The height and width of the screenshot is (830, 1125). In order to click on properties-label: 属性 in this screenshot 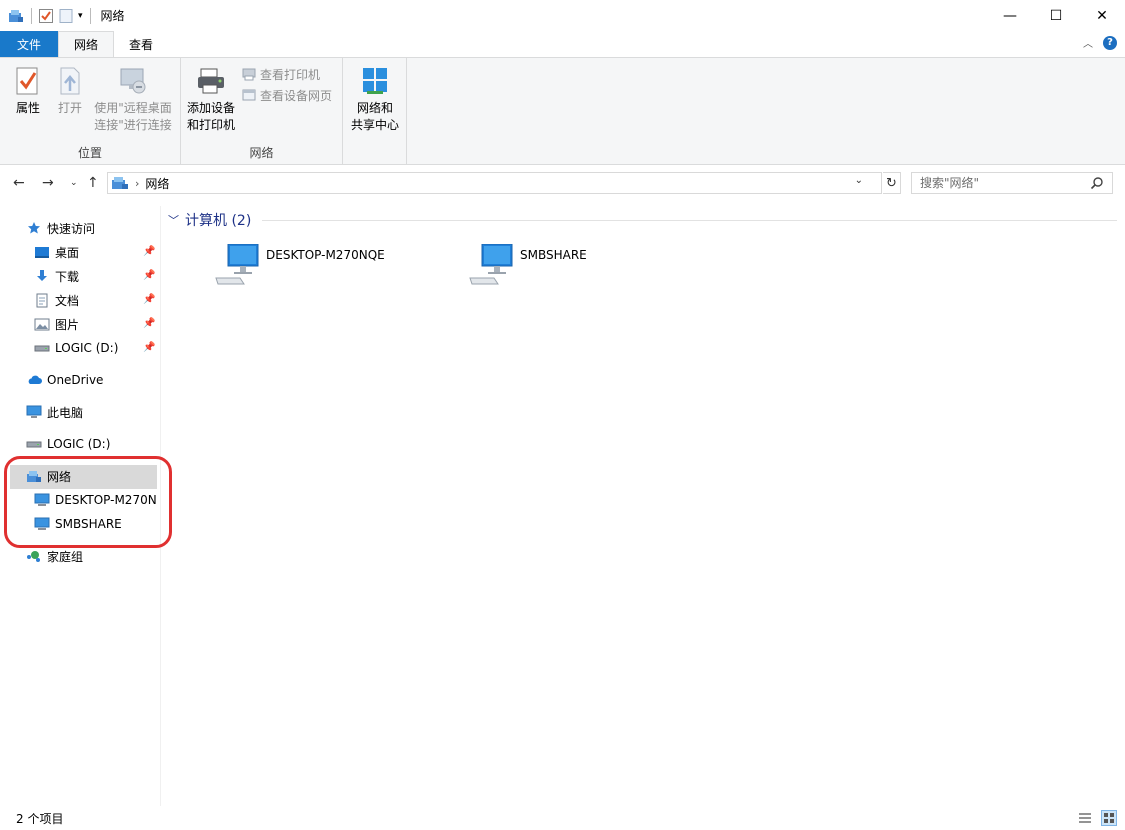, I will do `click(27, 108)`.